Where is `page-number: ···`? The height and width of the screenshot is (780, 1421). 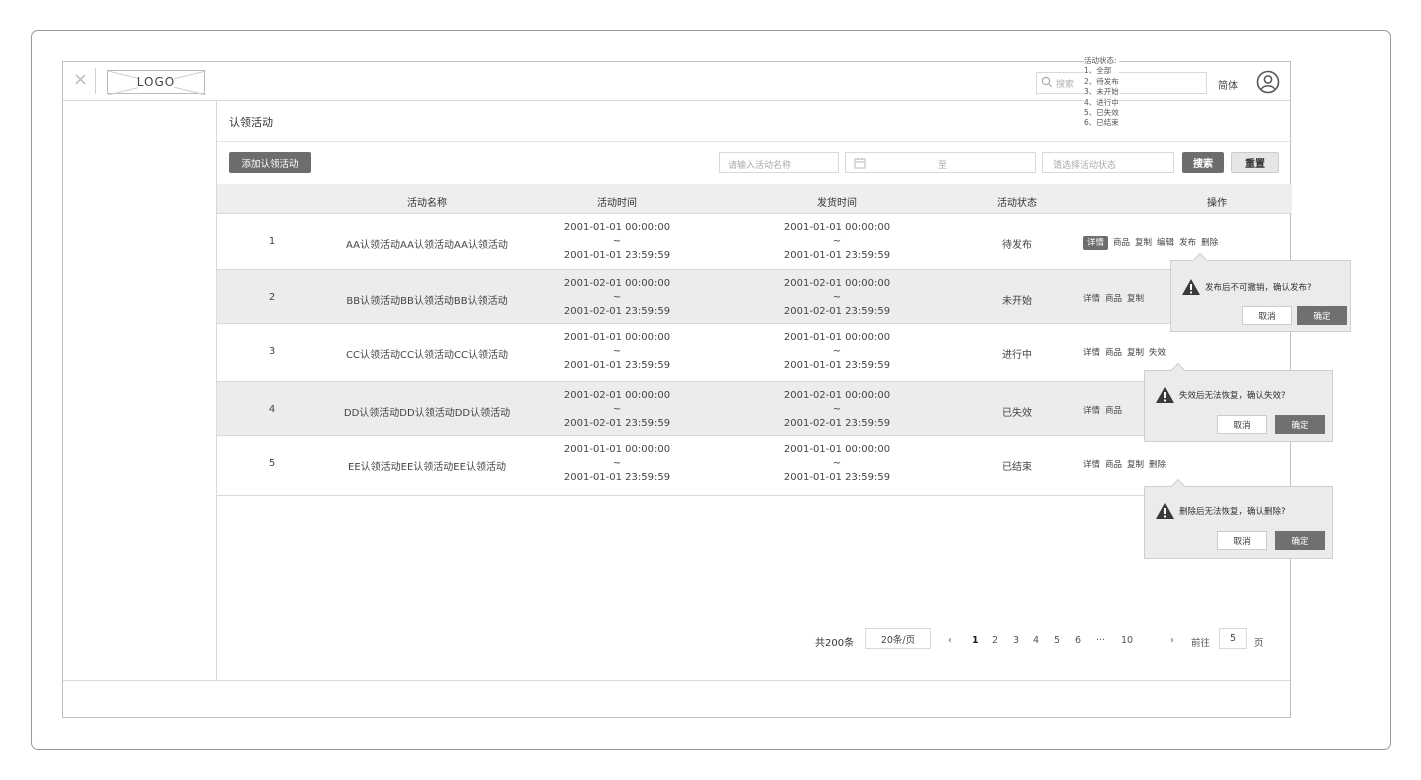
page-number: ··· is located at coordinates (1100, 640).